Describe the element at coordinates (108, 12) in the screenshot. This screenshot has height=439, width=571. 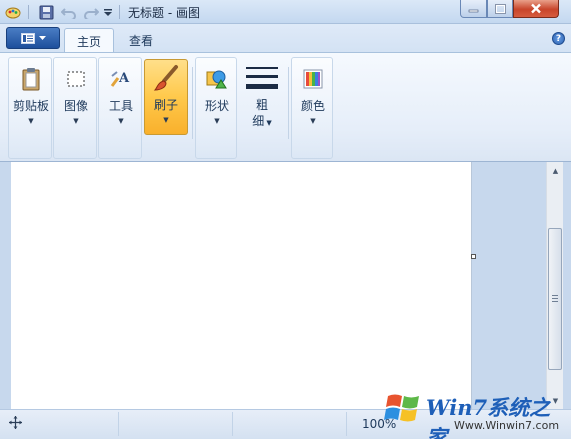
I see `customize-quick-access-icon` at that location.